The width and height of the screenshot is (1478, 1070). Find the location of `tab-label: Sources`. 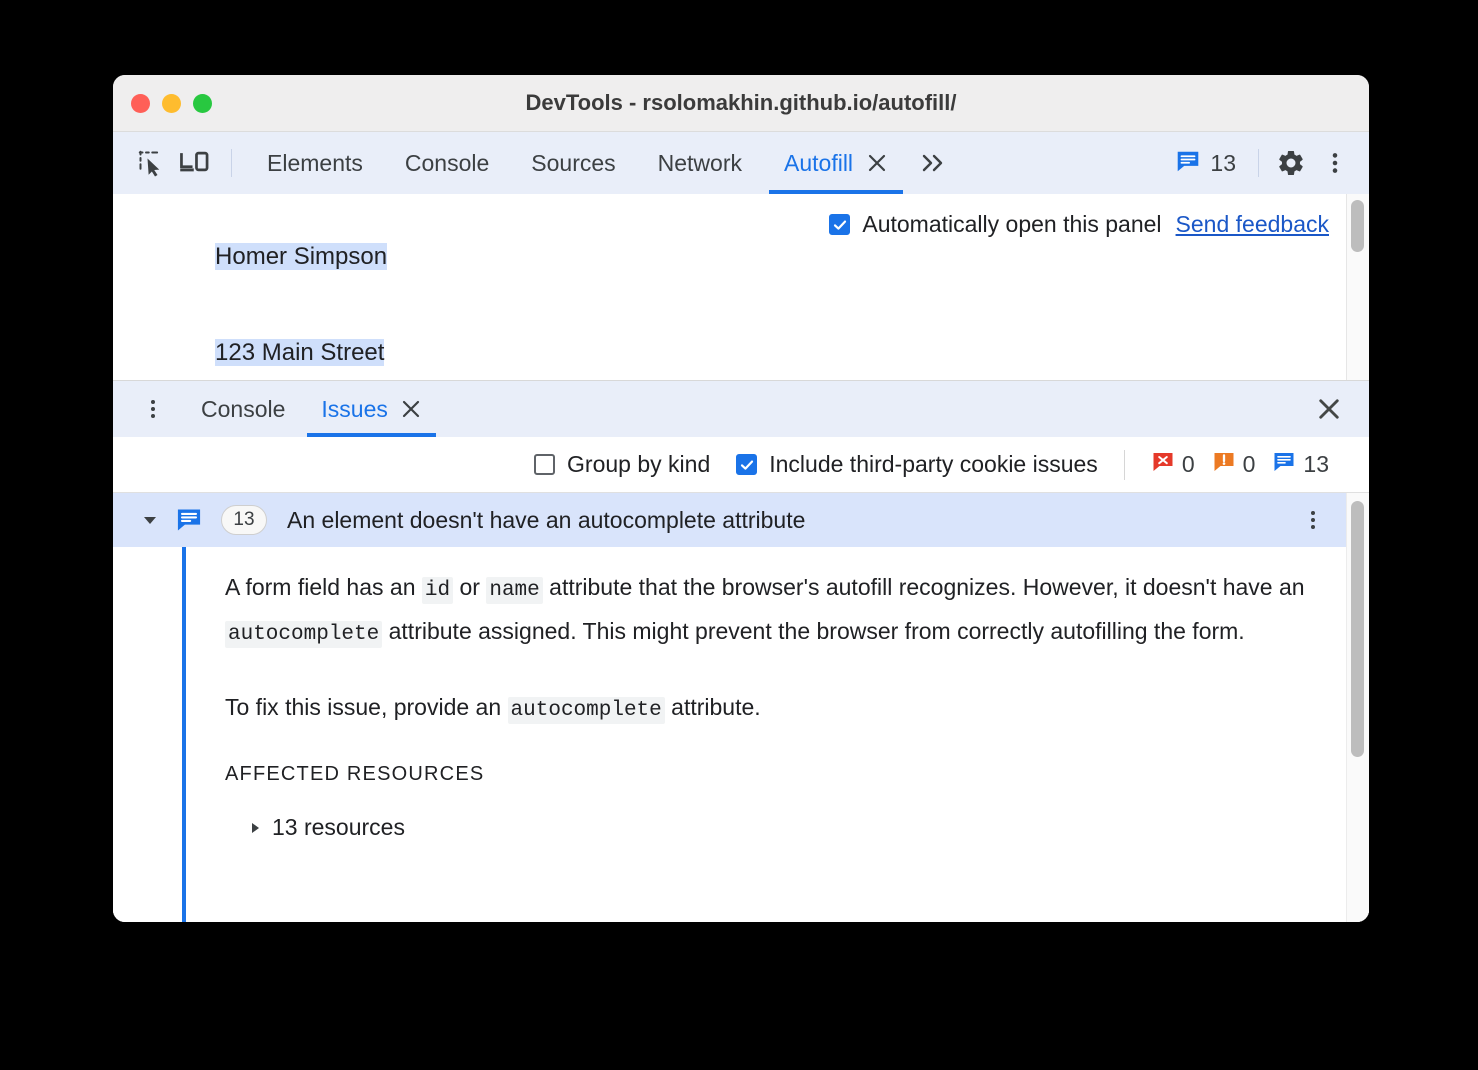

tab-label: Sources is located at coordinates (573, 162).